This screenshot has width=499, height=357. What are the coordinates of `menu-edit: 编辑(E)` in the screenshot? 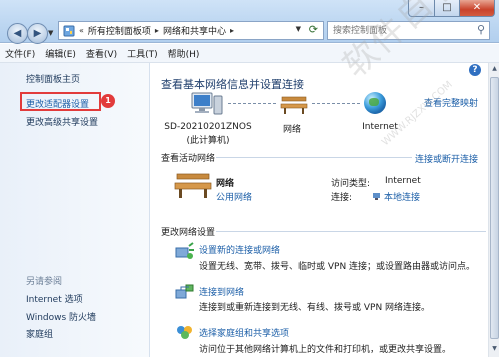 It's located at (60, 53).